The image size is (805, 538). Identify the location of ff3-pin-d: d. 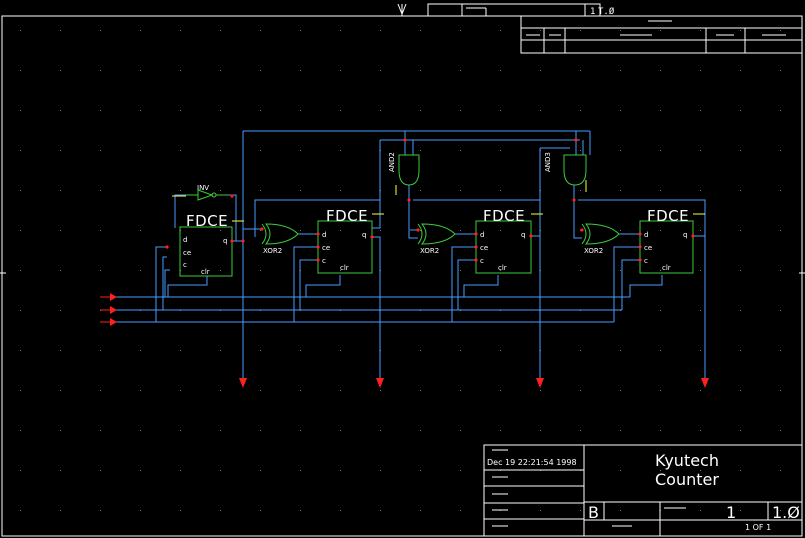
(482, 235).